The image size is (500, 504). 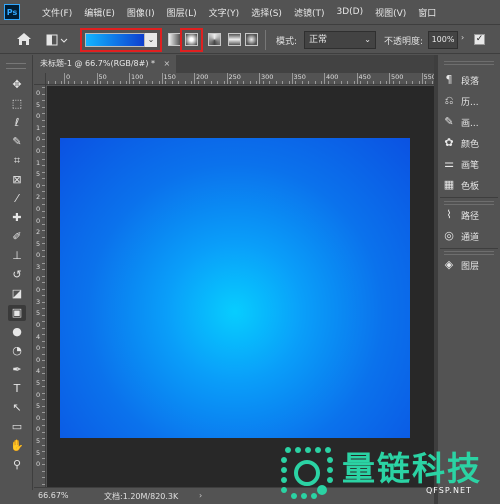 I want to click on rectangle-tool-icon: ▭, so click(x=17, y=427).